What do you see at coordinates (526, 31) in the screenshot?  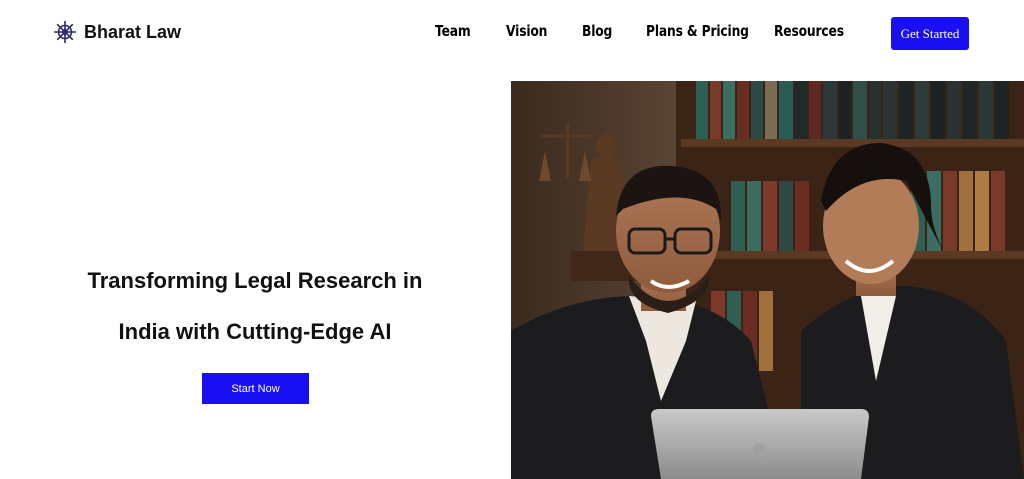 I see `nav-item-vision: Vision` at bounding box center [526, 31].